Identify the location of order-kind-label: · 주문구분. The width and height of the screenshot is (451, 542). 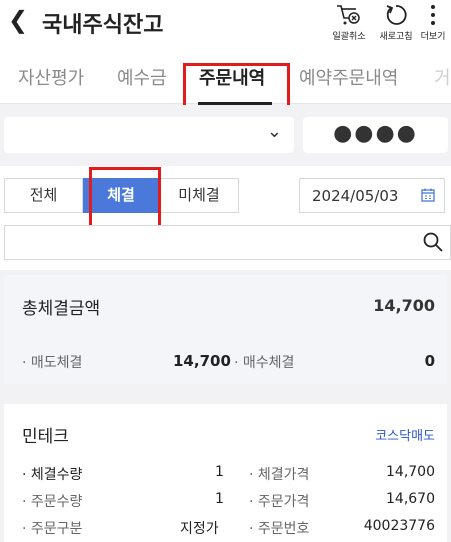
(52, 529).